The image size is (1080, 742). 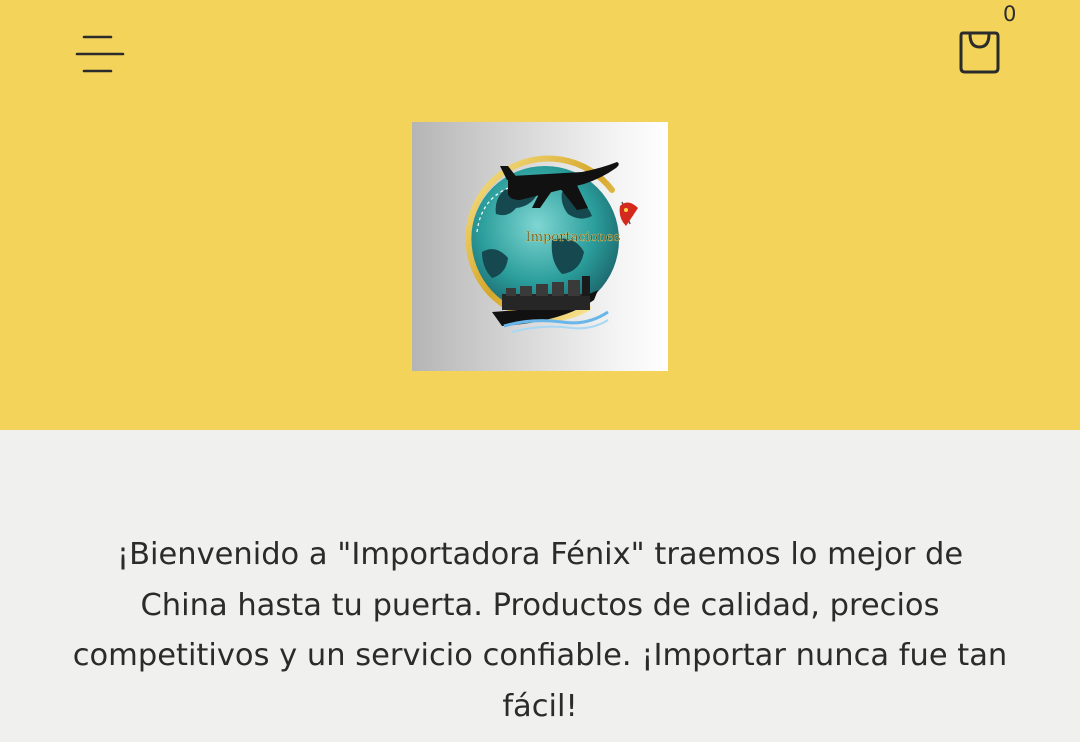 I want to click on hamburger-menu-icon, so click(x=100, y=54).